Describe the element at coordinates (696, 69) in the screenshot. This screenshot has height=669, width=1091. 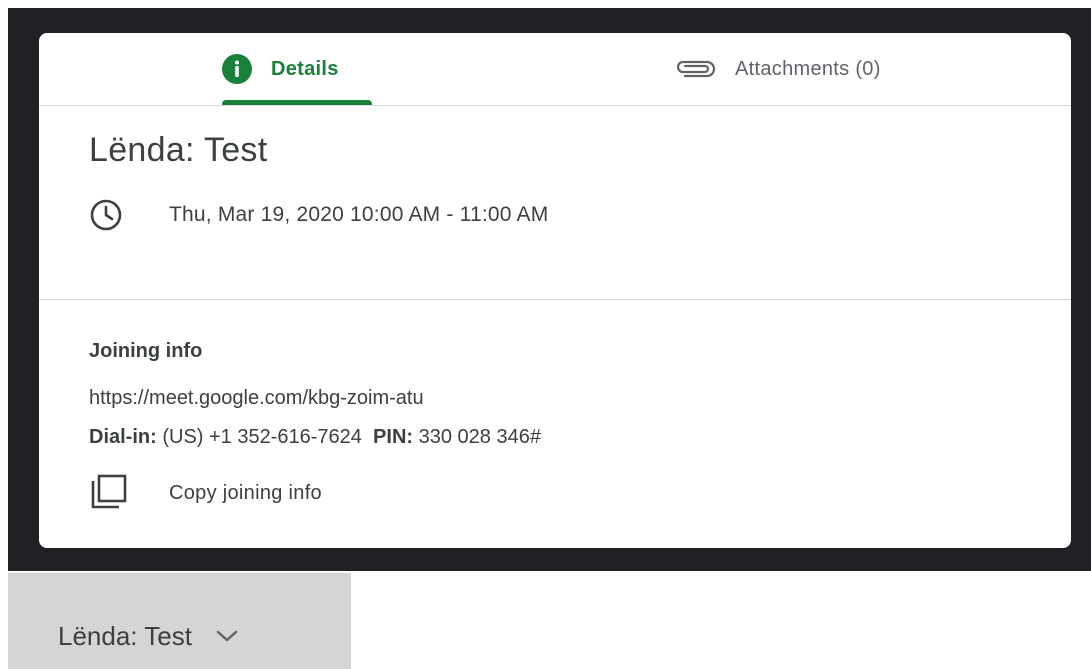
I see `paperclip-icon` at that location.